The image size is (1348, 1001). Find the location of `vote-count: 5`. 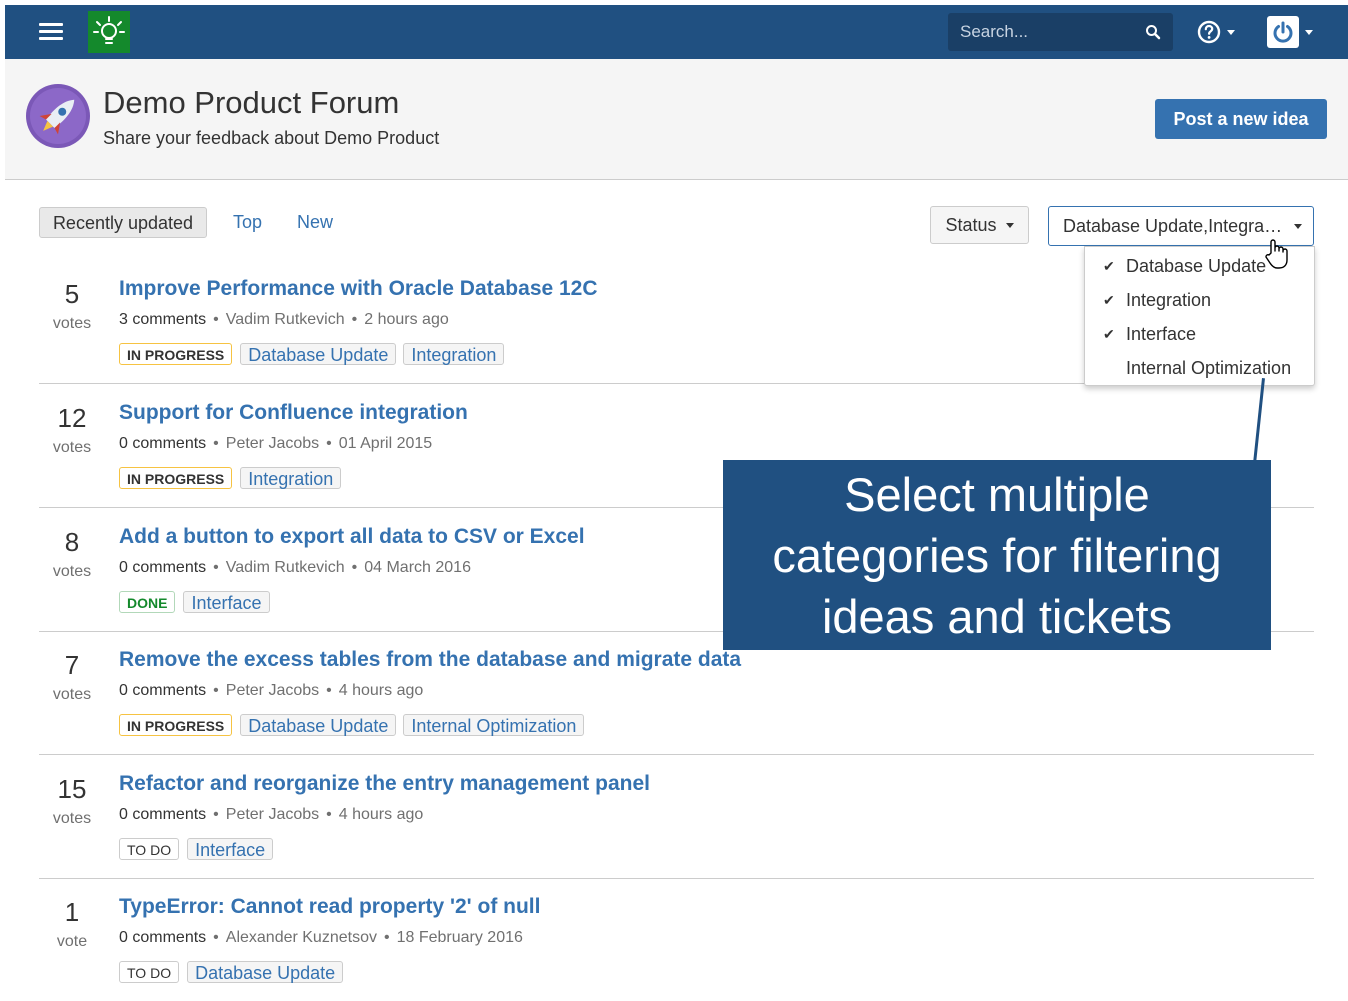

vote-count: 5 is located at coordinates (72, 294).